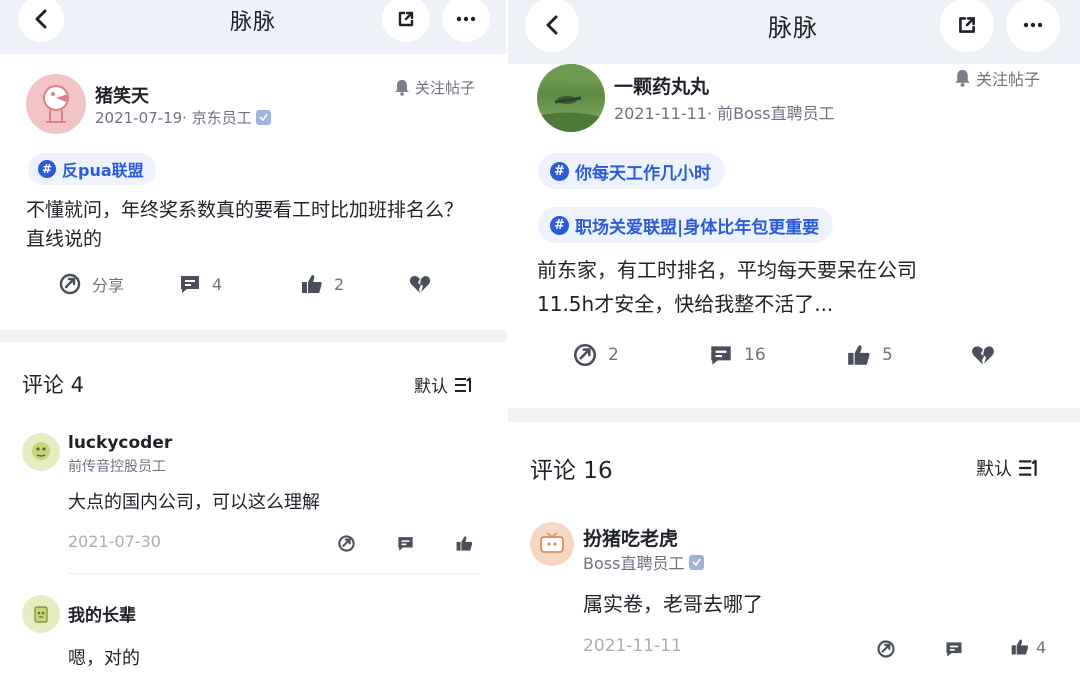  I want to click on comment-date: 2021-07-30, so click(114, 541).